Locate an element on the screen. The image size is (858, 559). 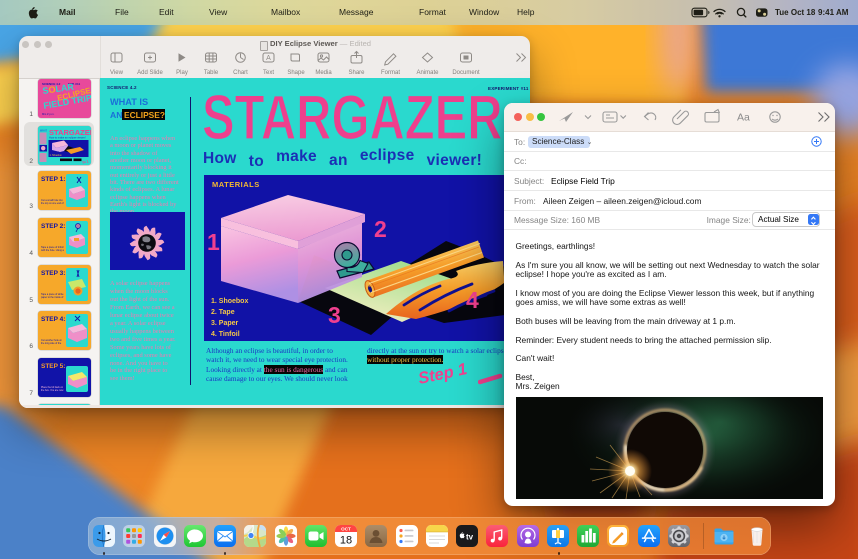
svg-text: How to make an eclipse viewer! is located at coordinates (67, 138).